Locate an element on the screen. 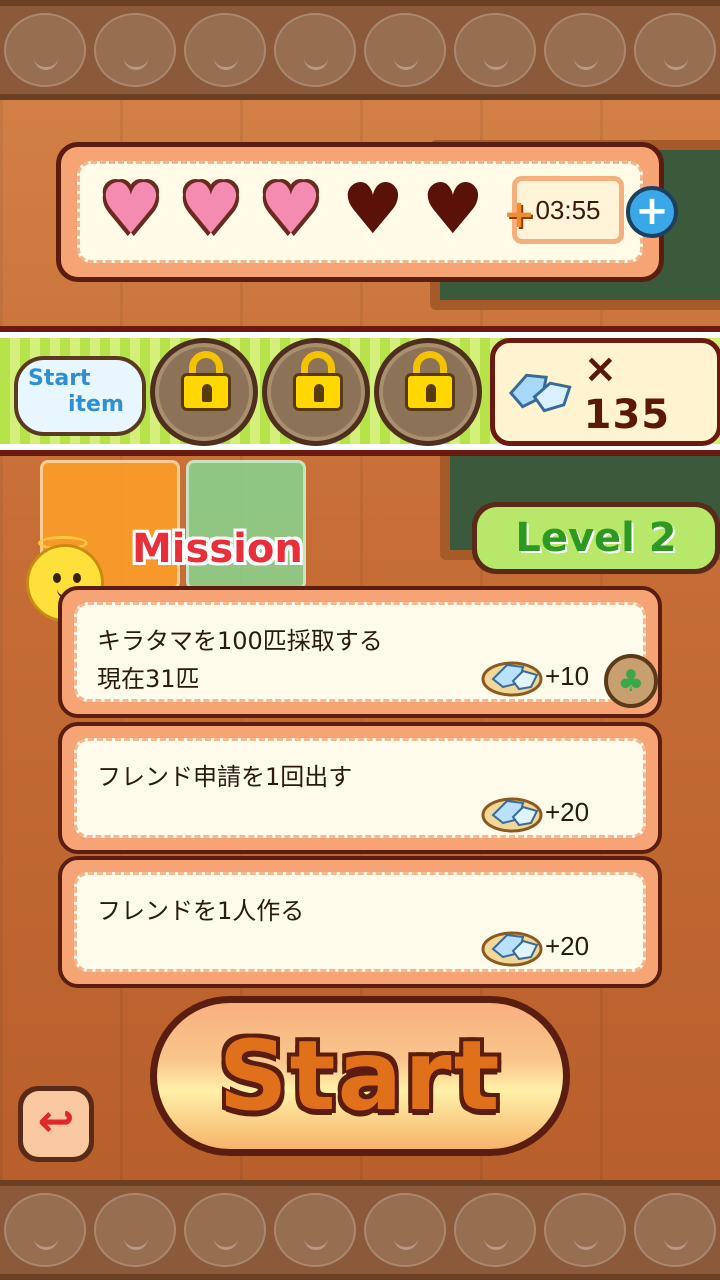  clover-icon: ♣ is located at coordinates (631, 681).